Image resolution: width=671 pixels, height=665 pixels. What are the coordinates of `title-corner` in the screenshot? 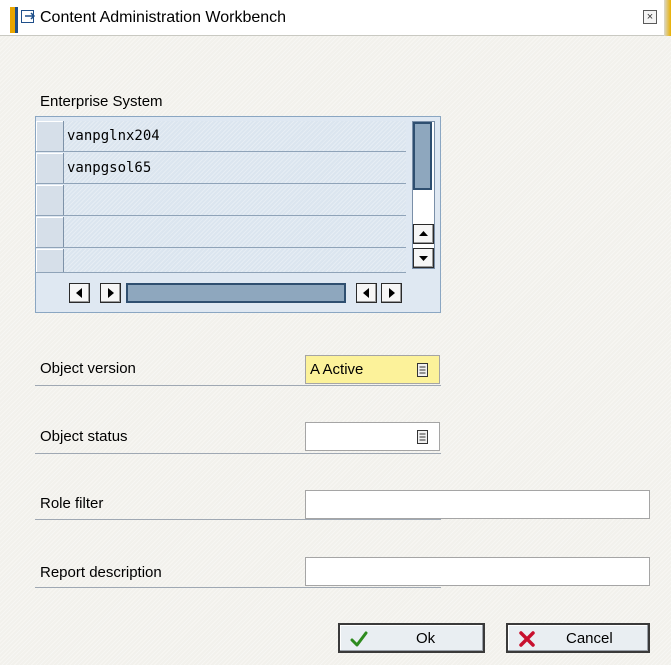 It's located at (667, 18).